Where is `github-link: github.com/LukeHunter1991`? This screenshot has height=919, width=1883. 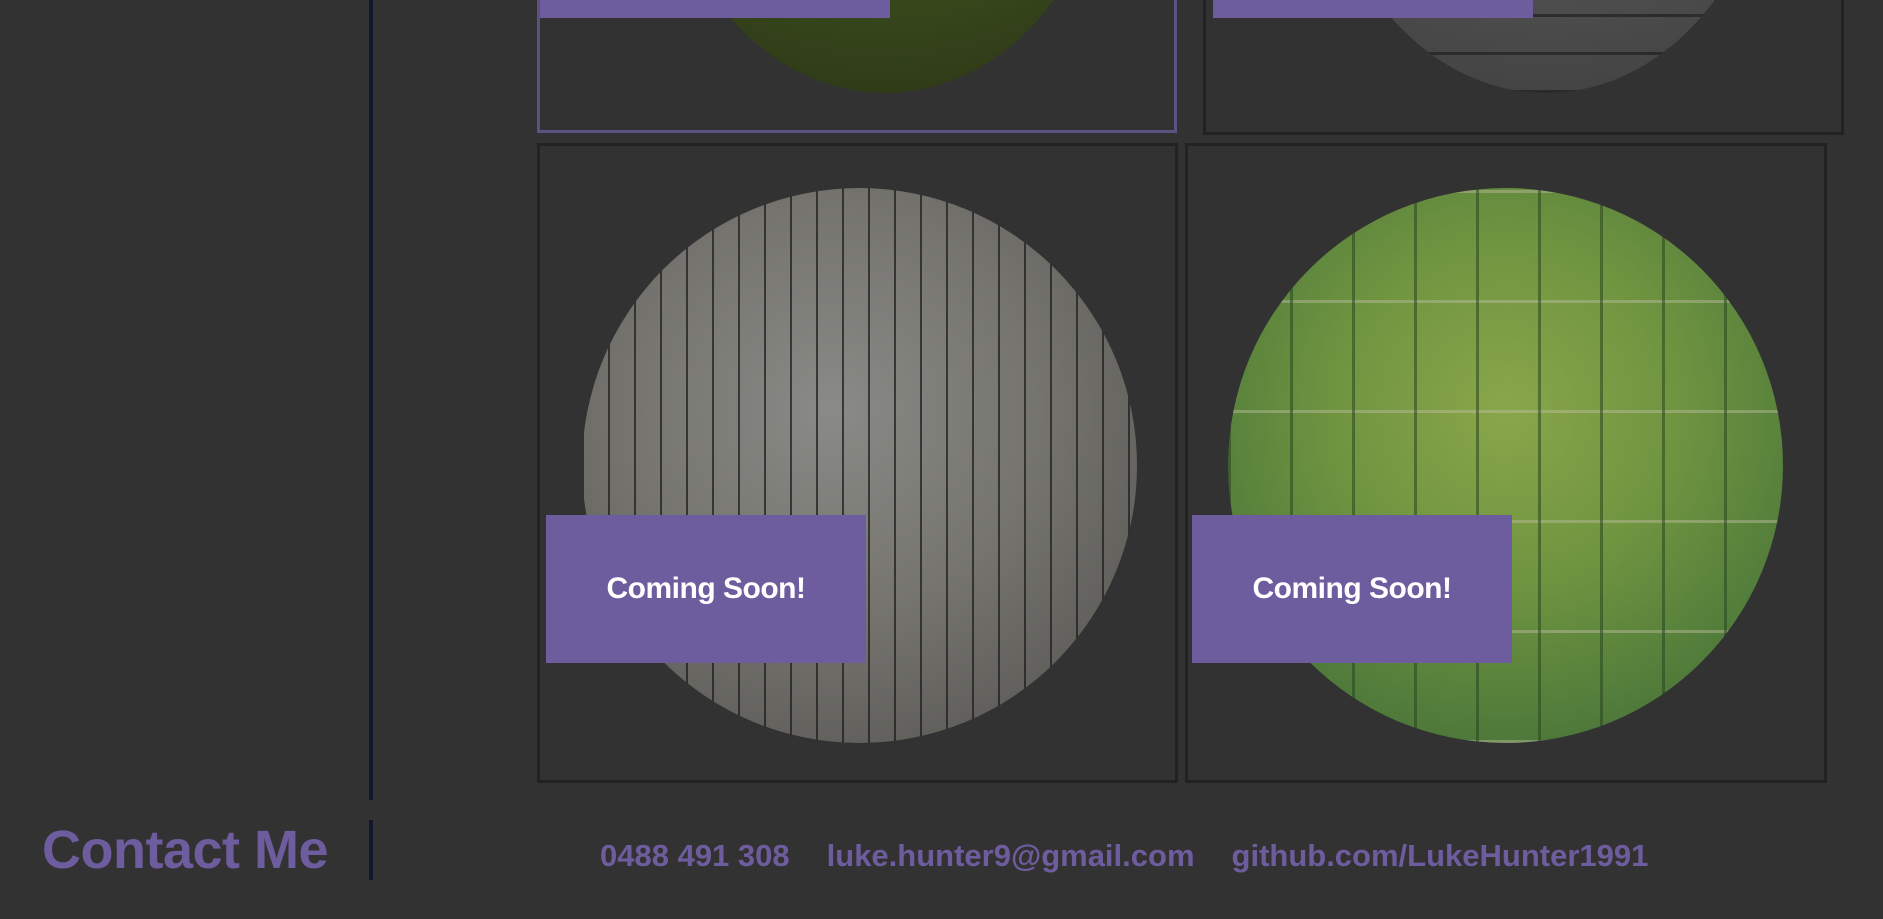 github-link: github.com/LukeHunter1991 is located at coordinates (1440, 856).